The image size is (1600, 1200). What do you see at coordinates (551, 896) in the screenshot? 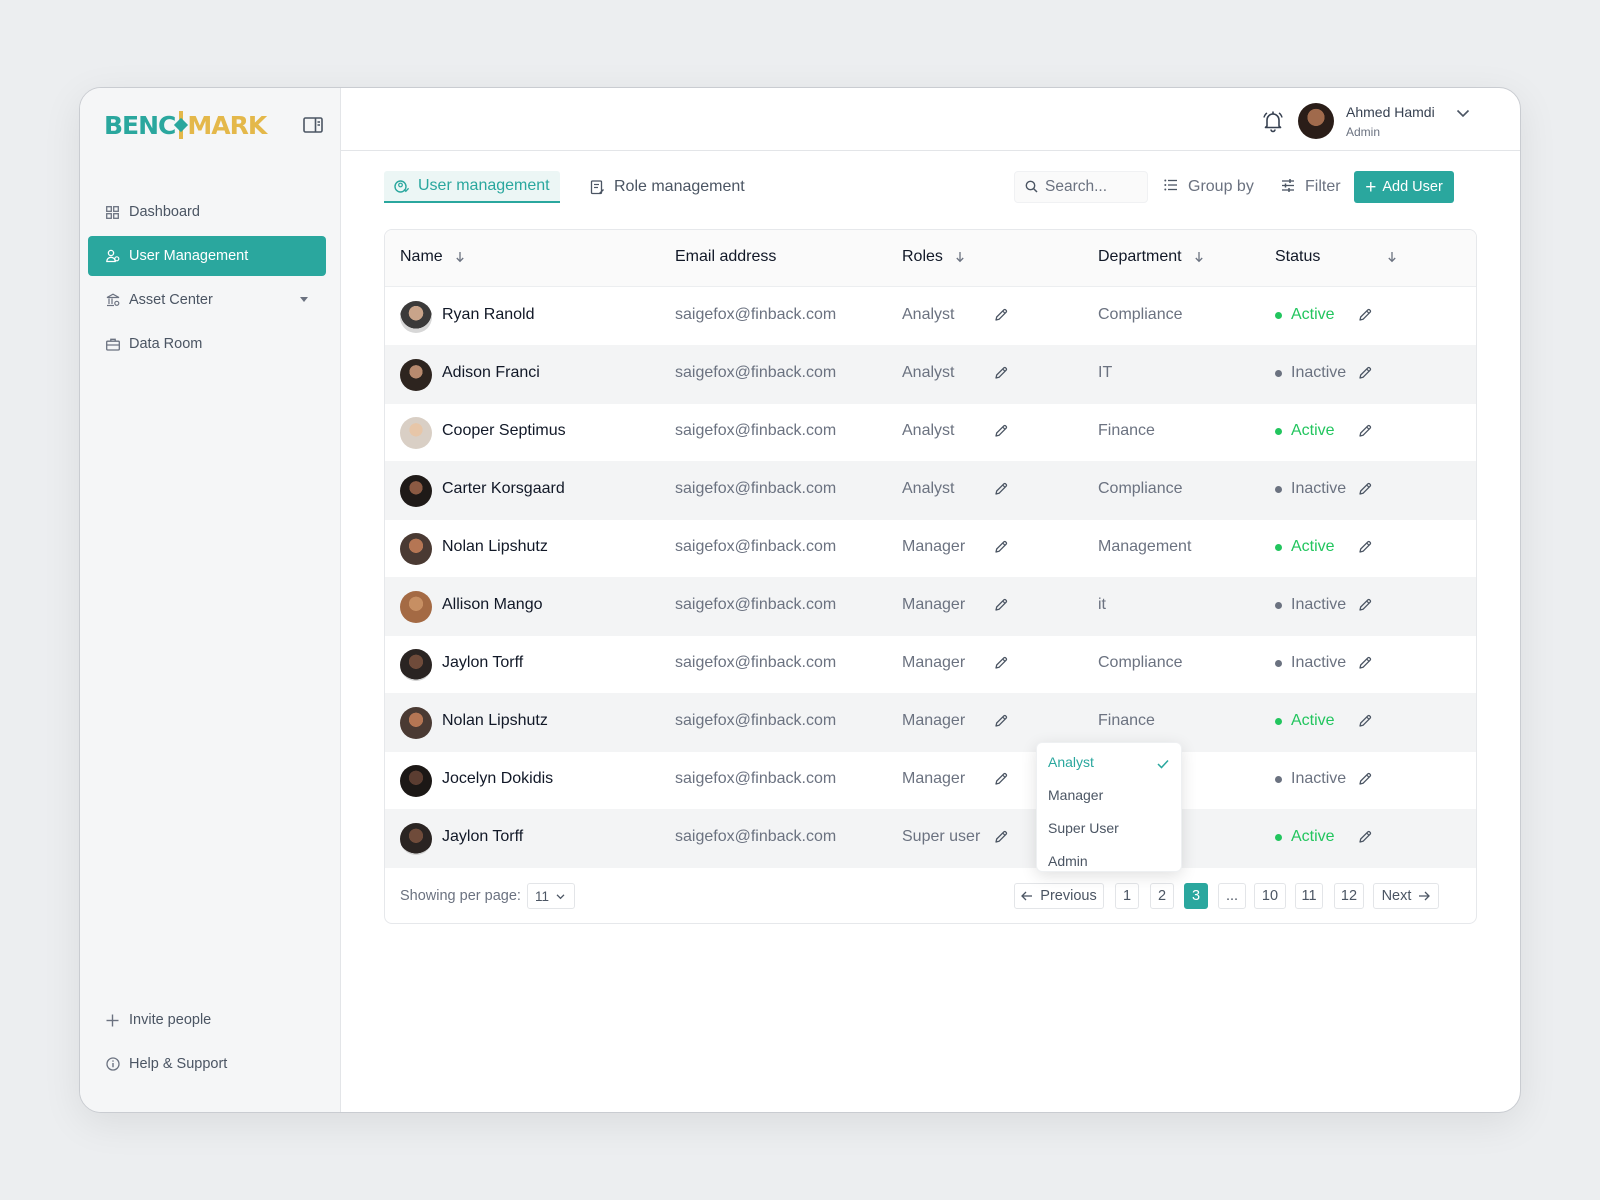
I see `per-page-select: 11` at bounding box center [551, 896].